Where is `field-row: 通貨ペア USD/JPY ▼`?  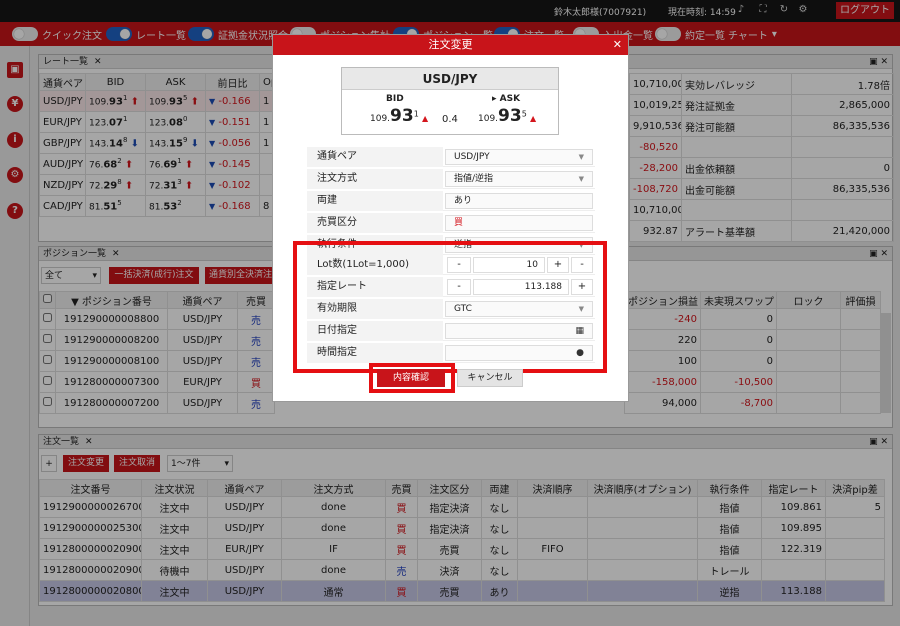 field-row: 通貨ペア USD/JPY ▼ is located at coordinates (451, 157).